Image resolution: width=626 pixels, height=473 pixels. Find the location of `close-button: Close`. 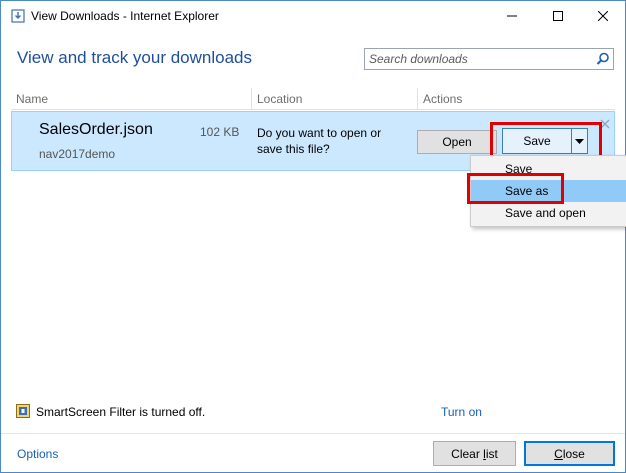

close-button: Close is located at coordinates (569, 453).